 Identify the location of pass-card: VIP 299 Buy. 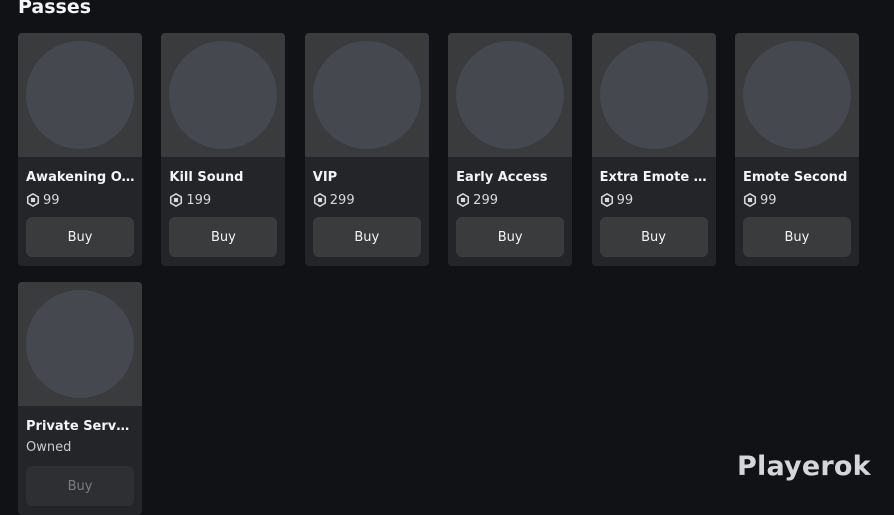
(366, 149).